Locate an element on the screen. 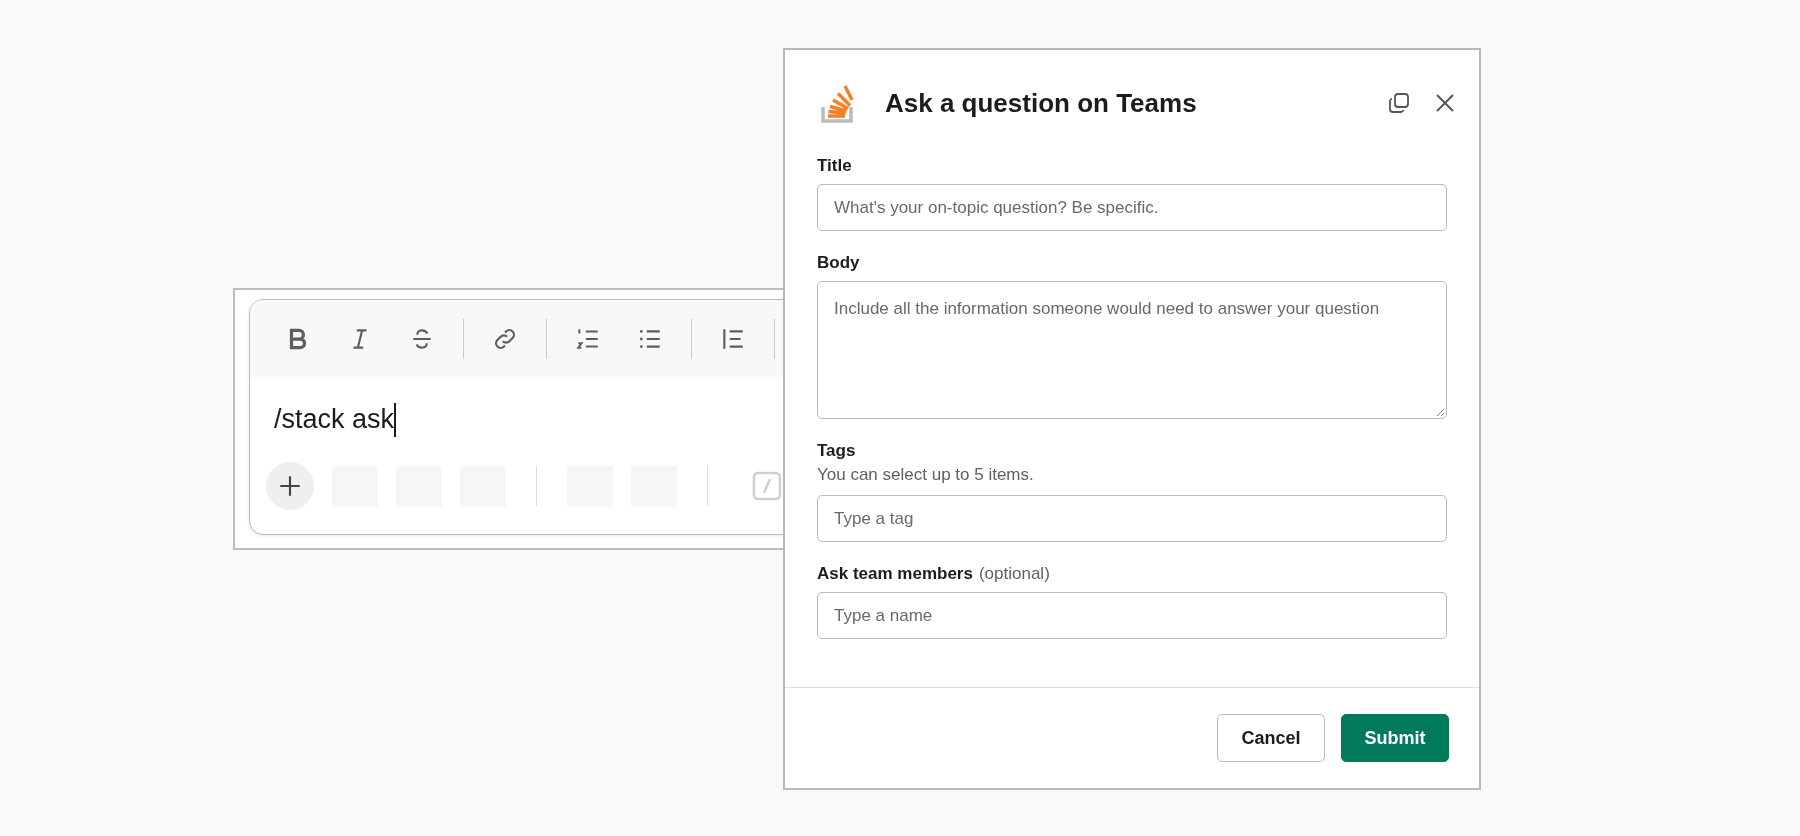 This screenshot has height=836, width=1800. optional-note: (optional) is located at coordinates (1014, 574).